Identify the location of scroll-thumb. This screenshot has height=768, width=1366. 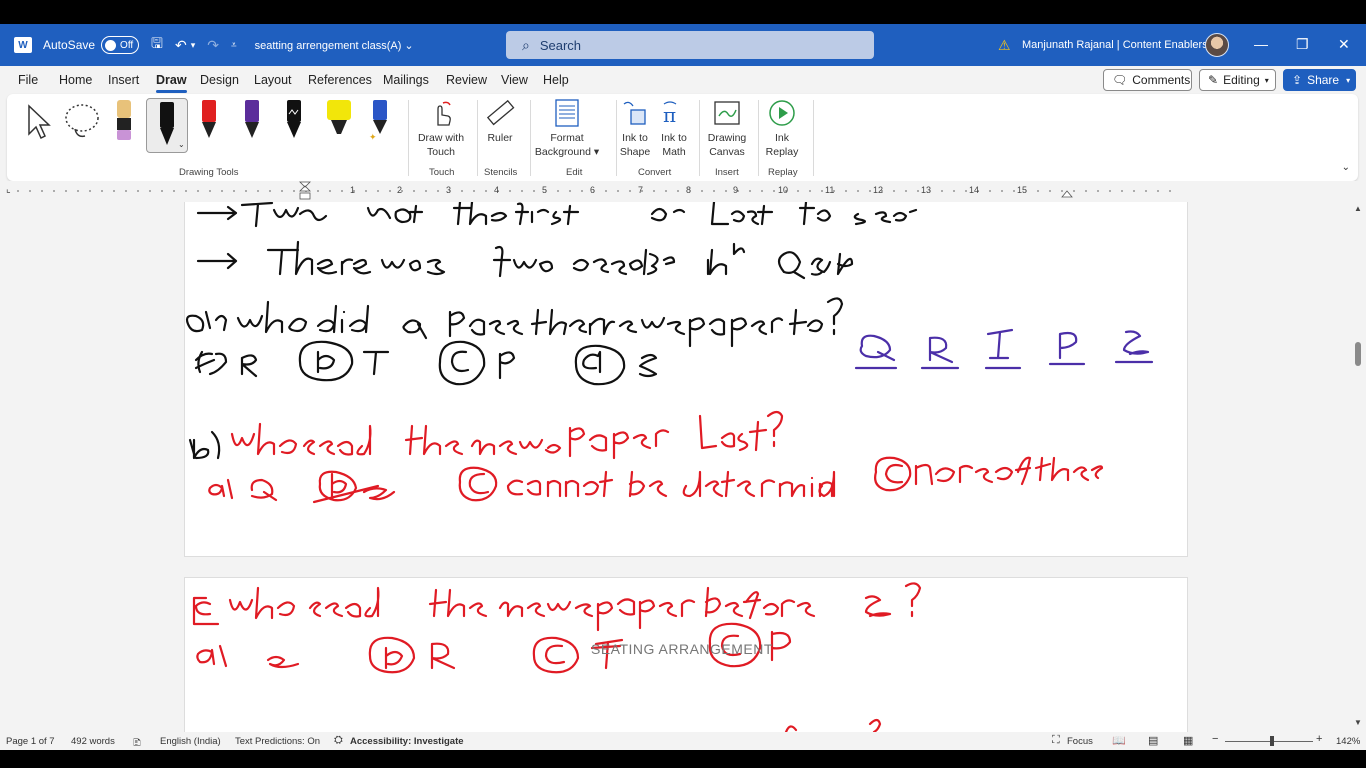
(1358, 354).